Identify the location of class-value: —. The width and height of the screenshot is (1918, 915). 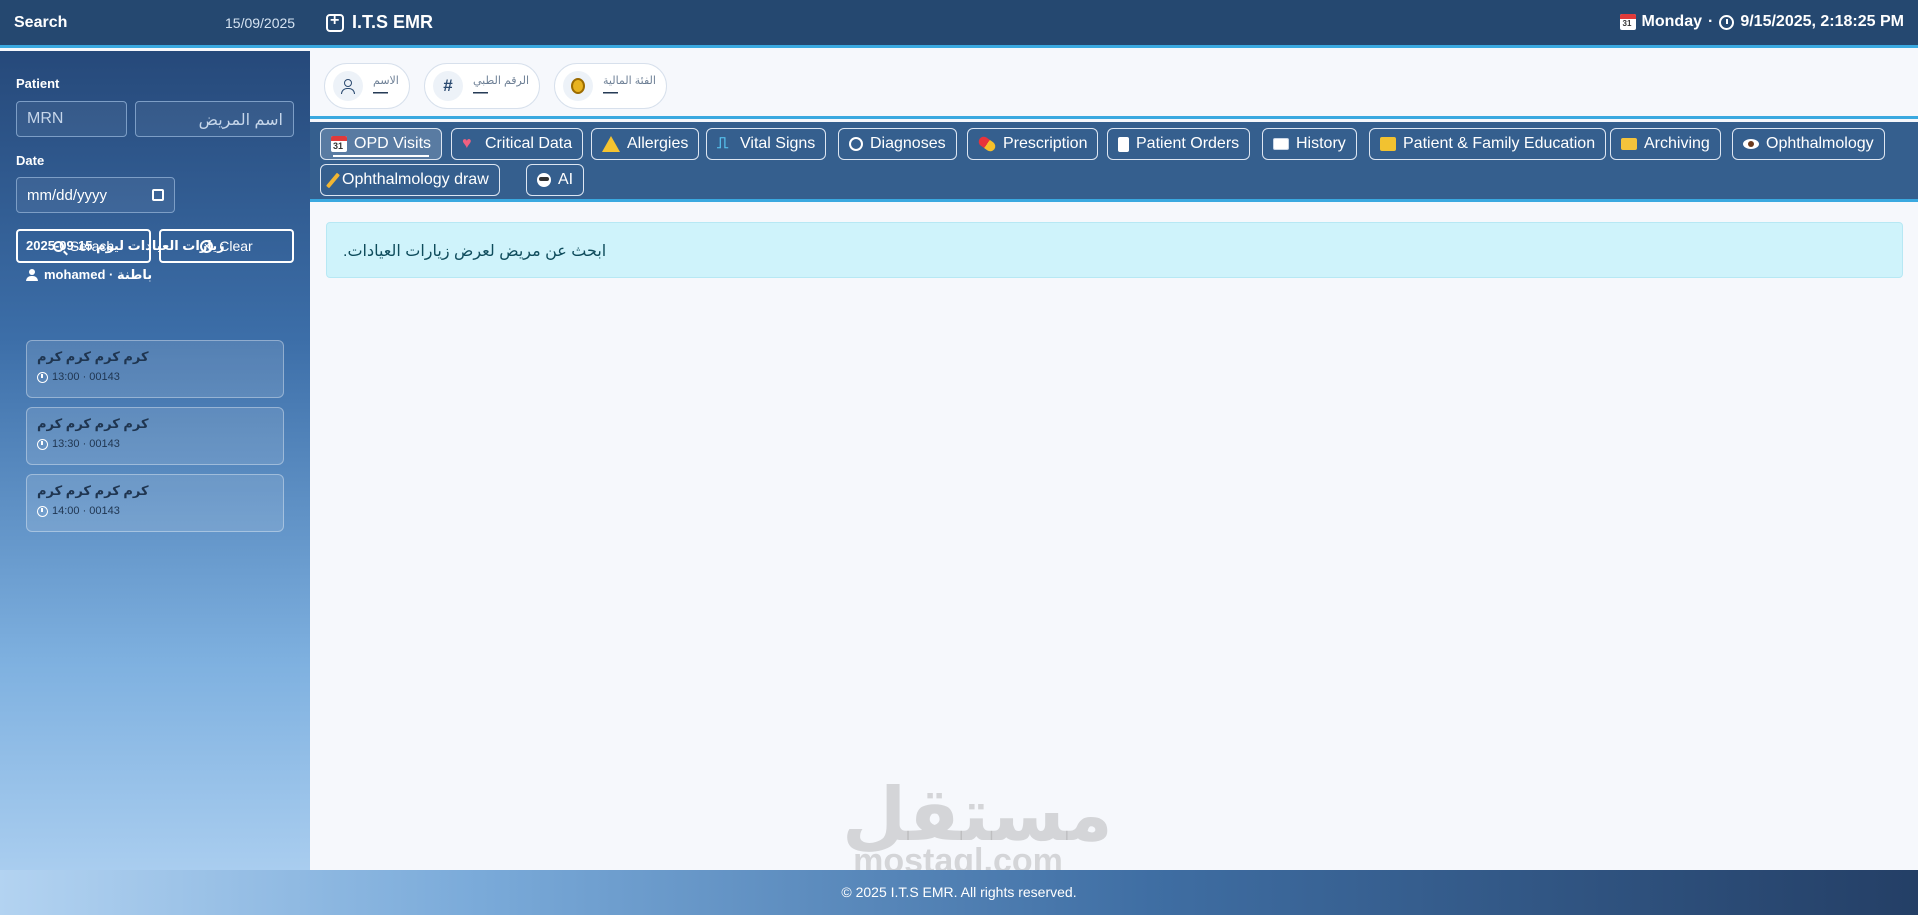
(610, 92).